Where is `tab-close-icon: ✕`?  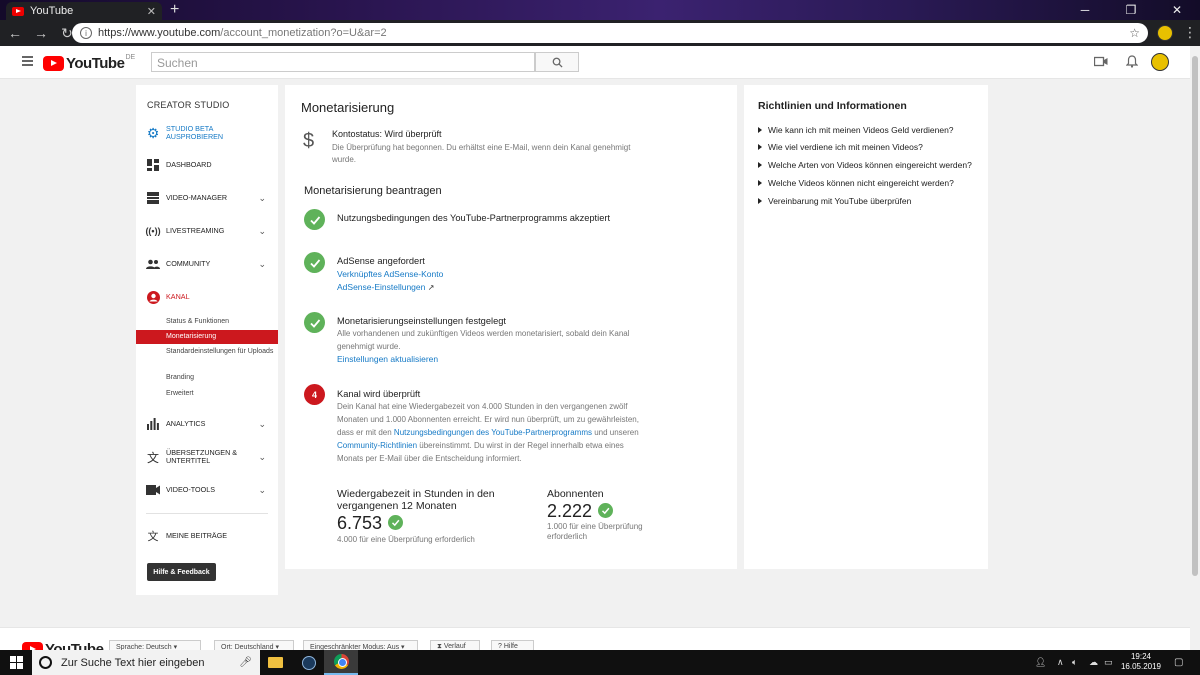
tab-close-icon: ✕ is located at coordinates (151, 11).